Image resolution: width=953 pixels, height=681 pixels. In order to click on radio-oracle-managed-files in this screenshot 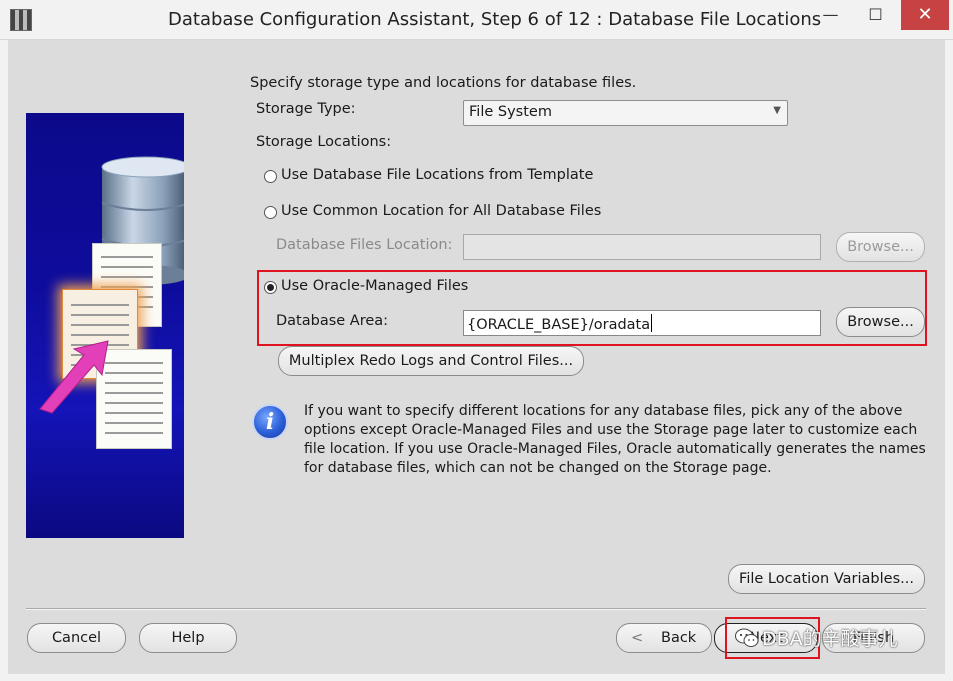, I will do `click(270, 287)`.